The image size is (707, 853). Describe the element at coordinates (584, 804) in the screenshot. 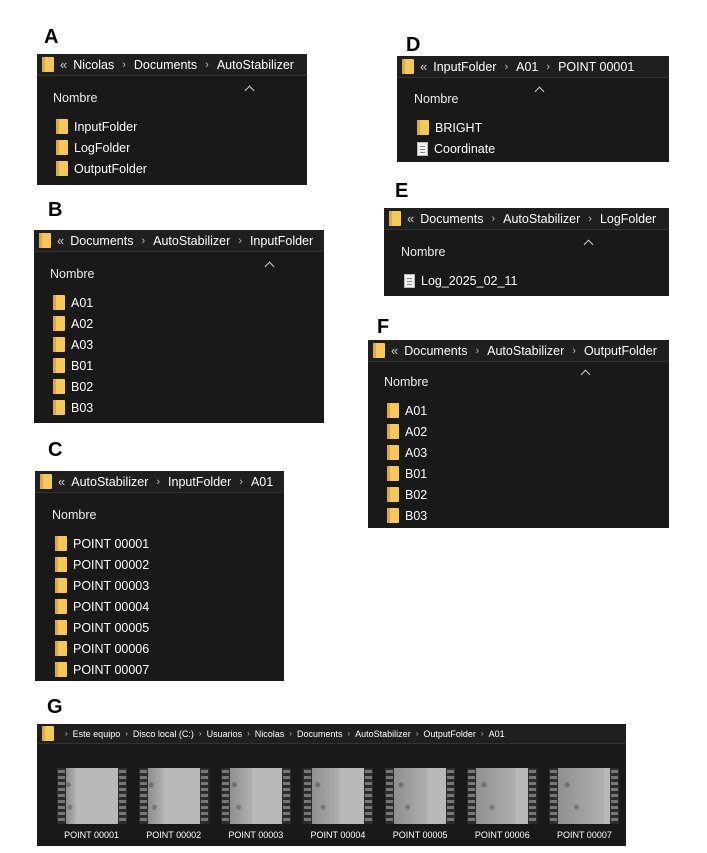

I see `video-thumbnail: POINT 00007` at that location.